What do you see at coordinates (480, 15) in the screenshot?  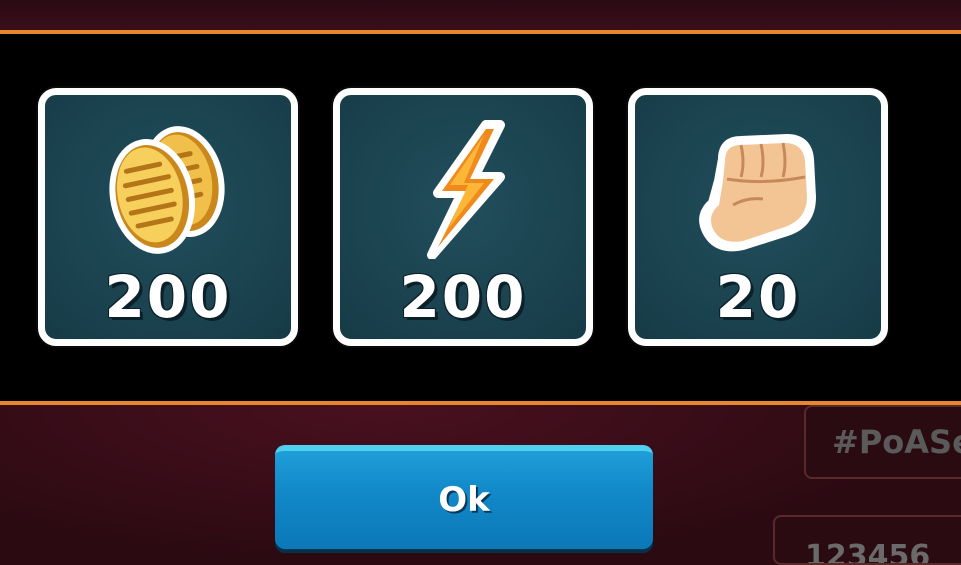 I see `top-background` at bounding box center [480, 15].